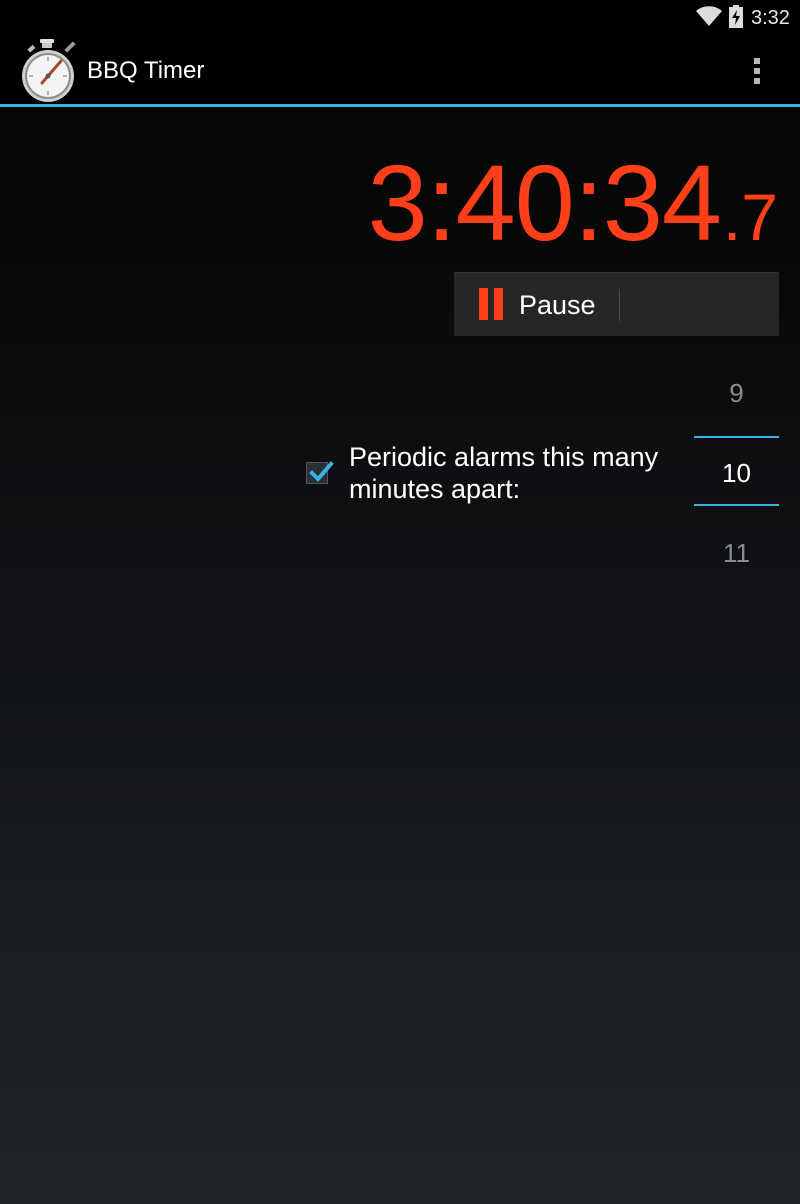 The image size is (800, 1204). What do you see at coordinates (770, 18) in the screenshot?
I see `status-clock: 3:32` at bounding box center [770, 18].